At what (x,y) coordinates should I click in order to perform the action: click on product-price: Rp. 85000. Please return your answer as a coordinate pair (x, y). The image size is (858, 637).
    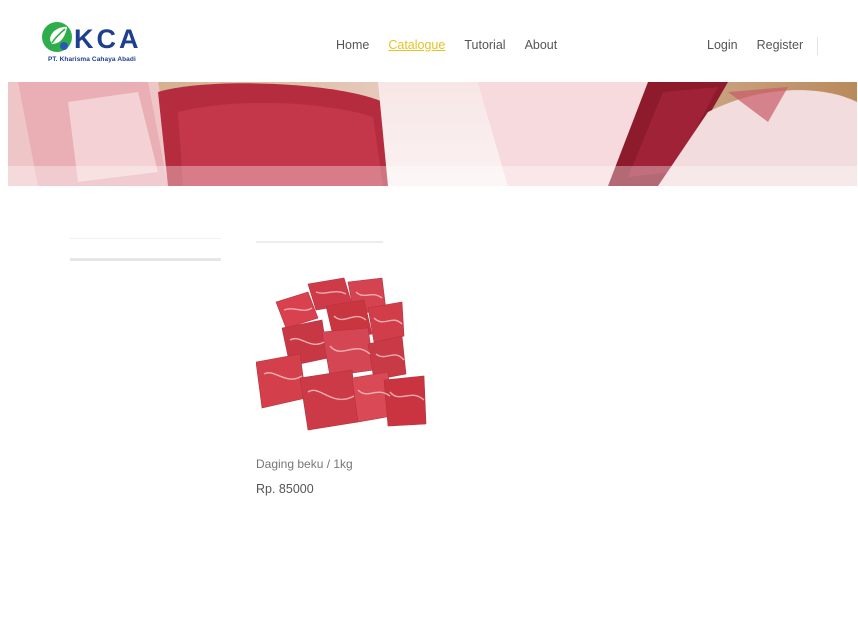
    Looking at the image, I should click on (285, 489).